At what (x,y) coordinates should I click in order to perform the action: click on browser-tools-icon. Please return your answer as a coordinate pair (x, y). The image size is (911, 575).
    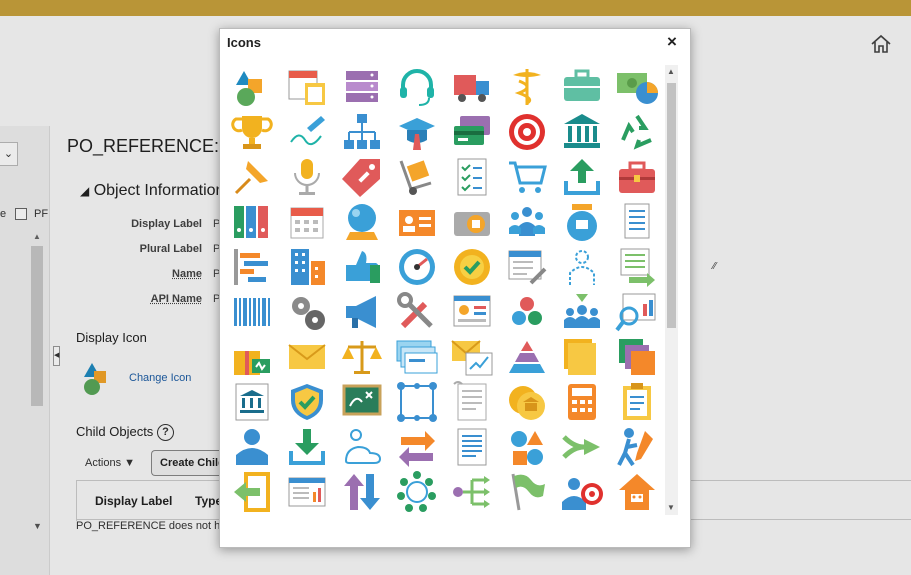
    Looking at the image, I should click on (527, 267).